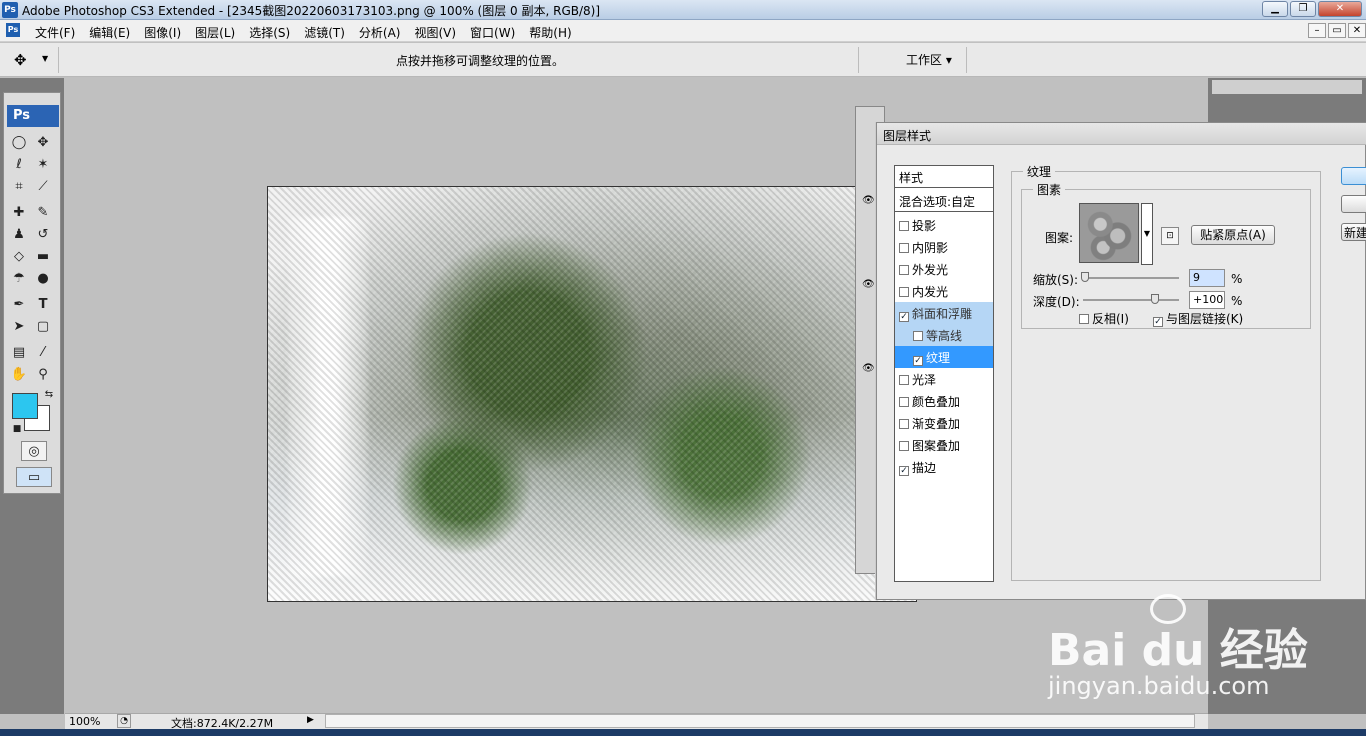  What do you see at coordinates (1104, 318) in the screenshot?
I see `invert-option: 反相(I)` at bounding box center [1104, 318].